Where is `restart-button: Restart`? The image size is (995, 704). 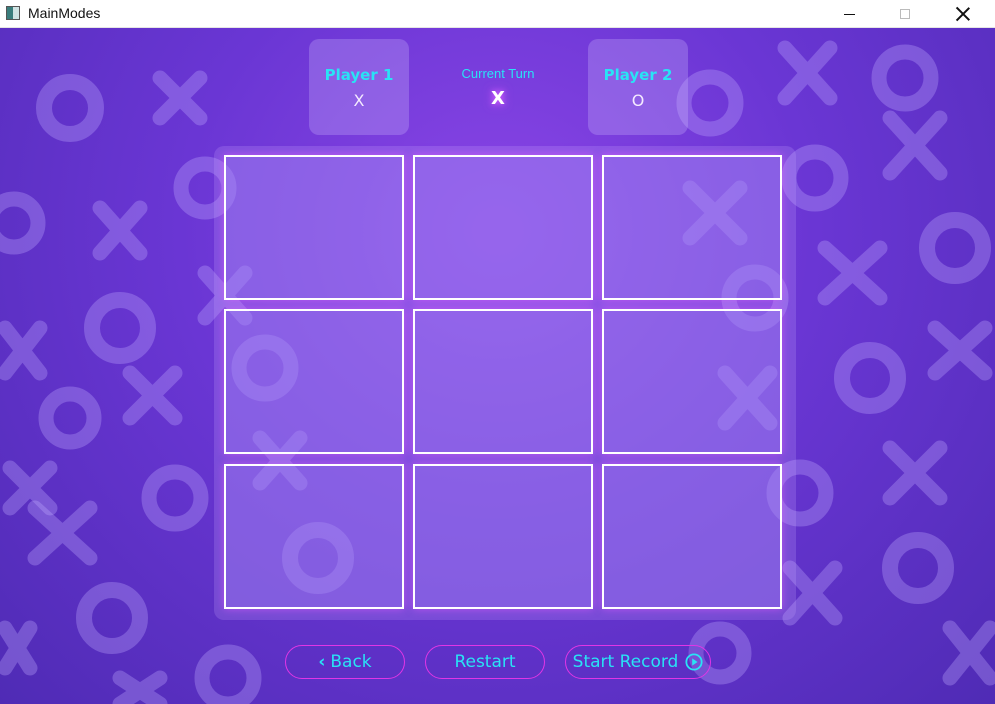
restart-button: Restart is located at coordinates (485, 662).